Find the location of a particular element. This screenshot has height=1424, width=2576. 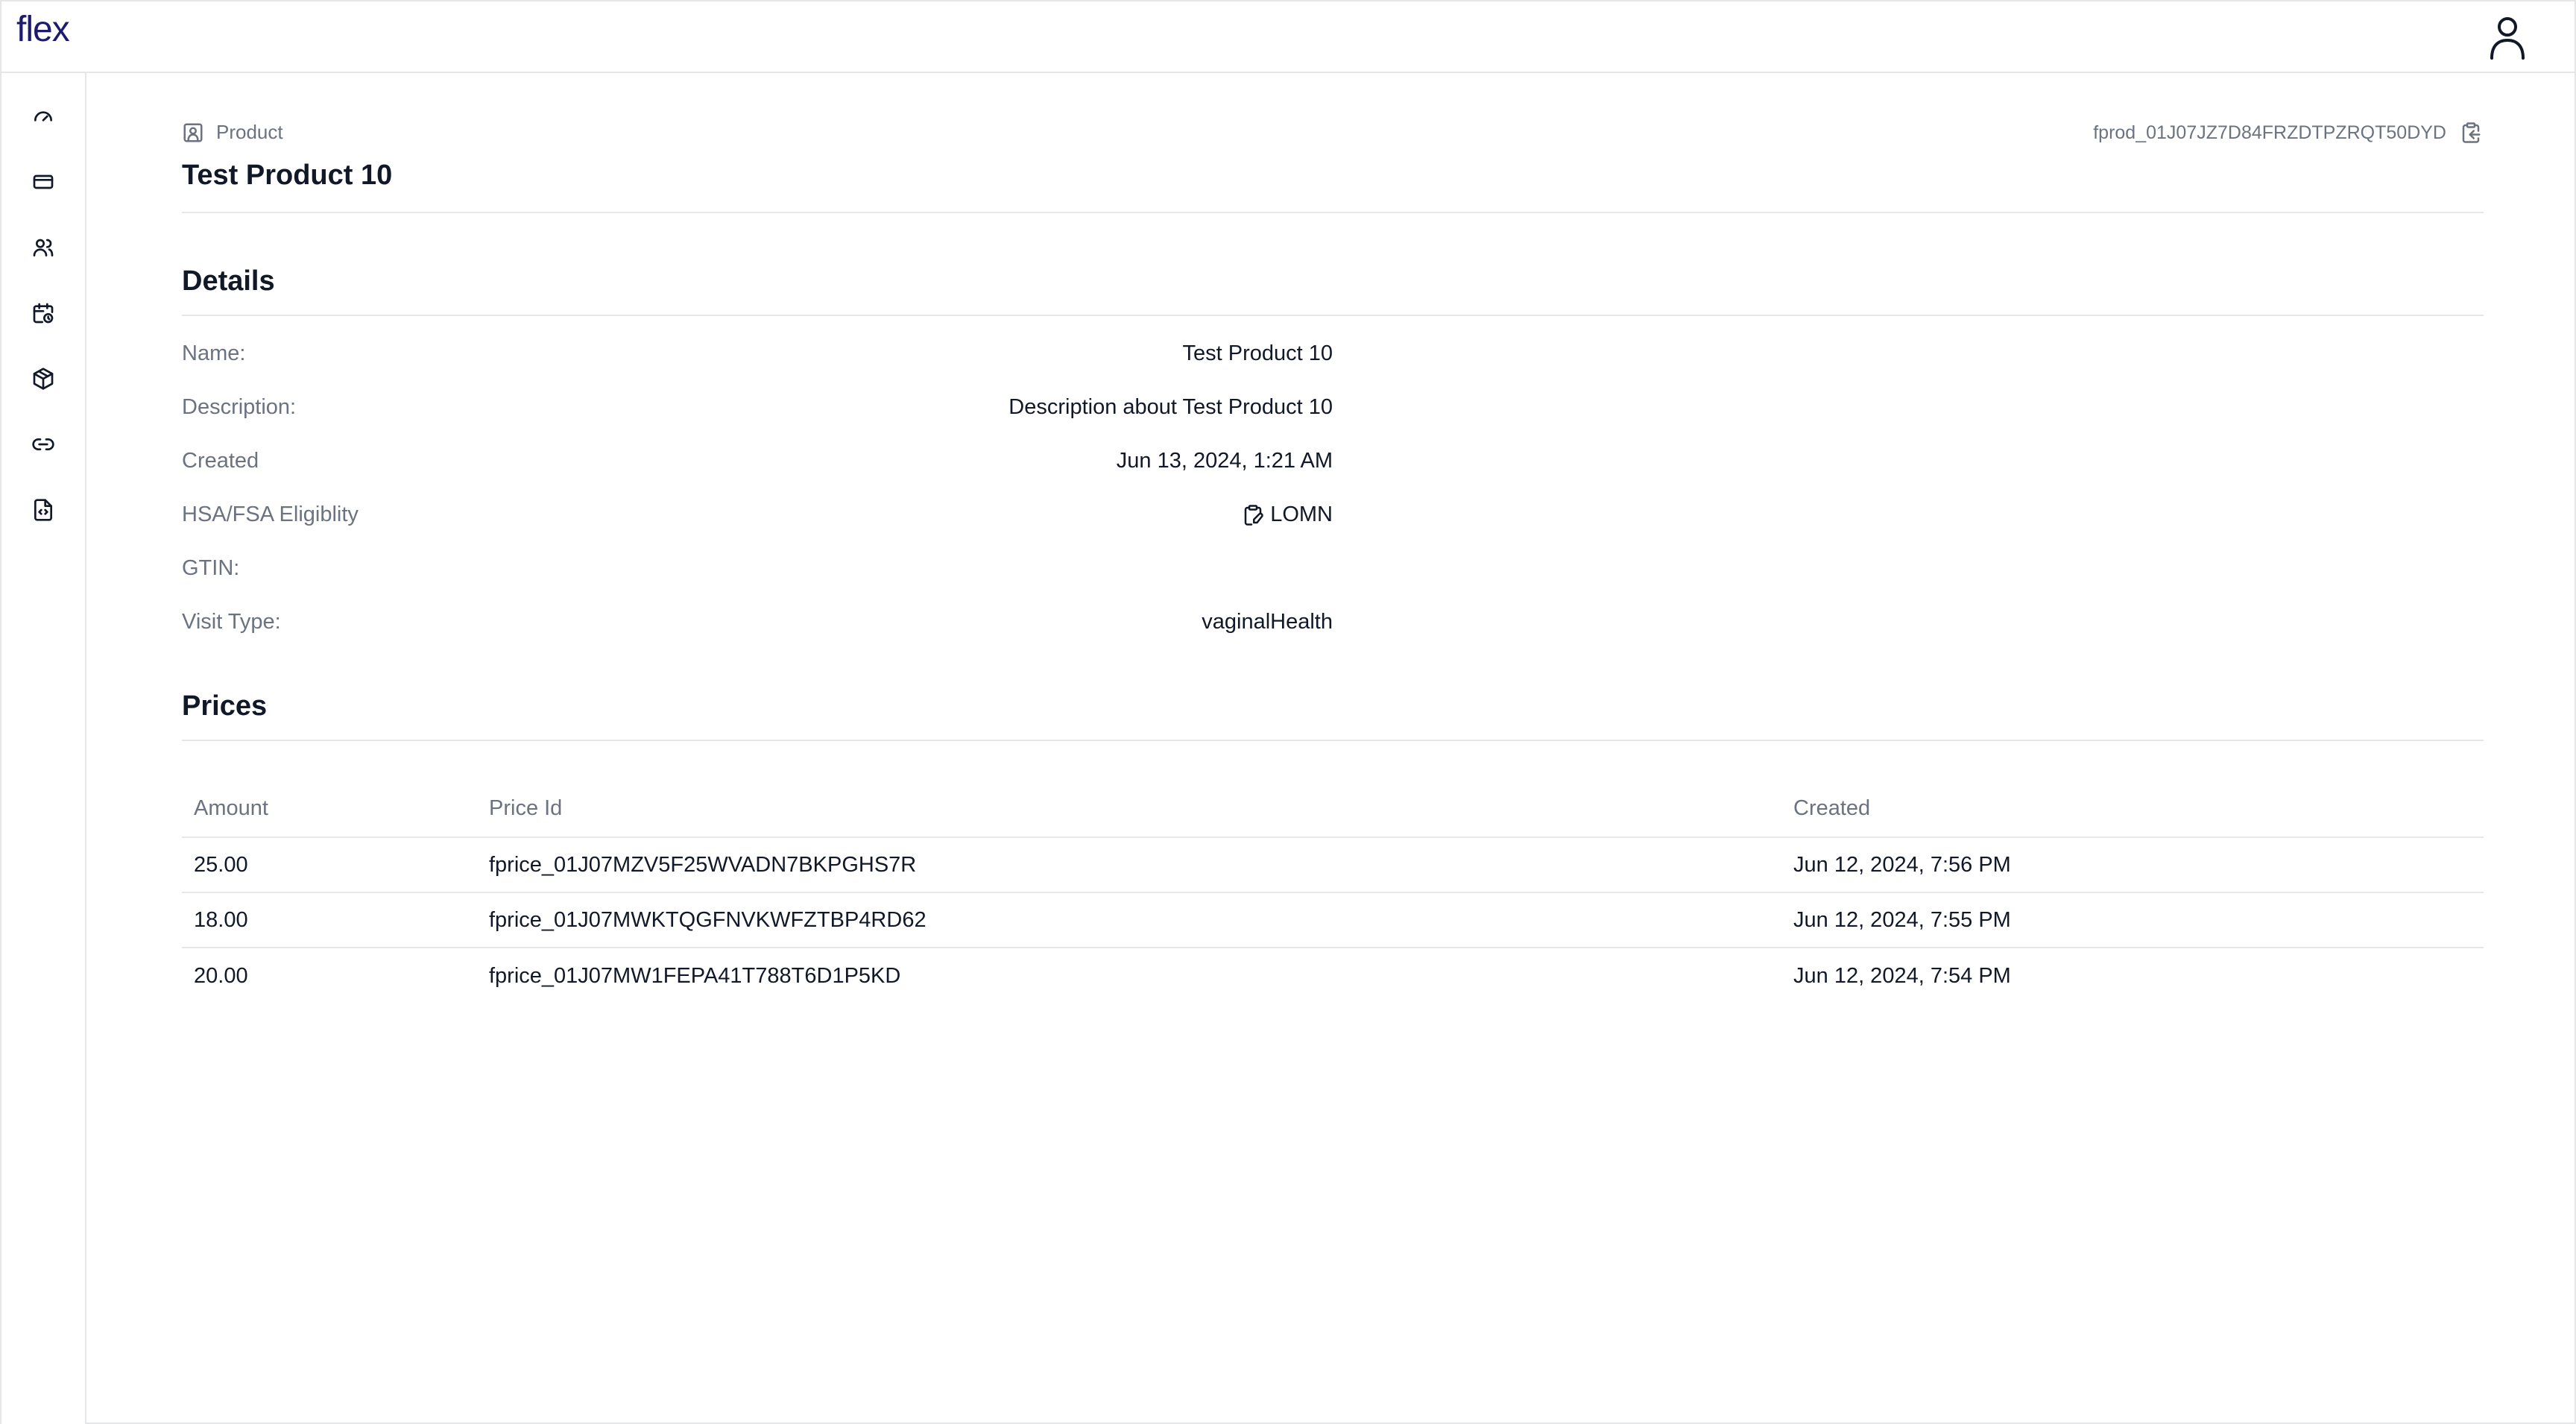

detail-value: vaginalHealth is located at coordinates (1267, 622).